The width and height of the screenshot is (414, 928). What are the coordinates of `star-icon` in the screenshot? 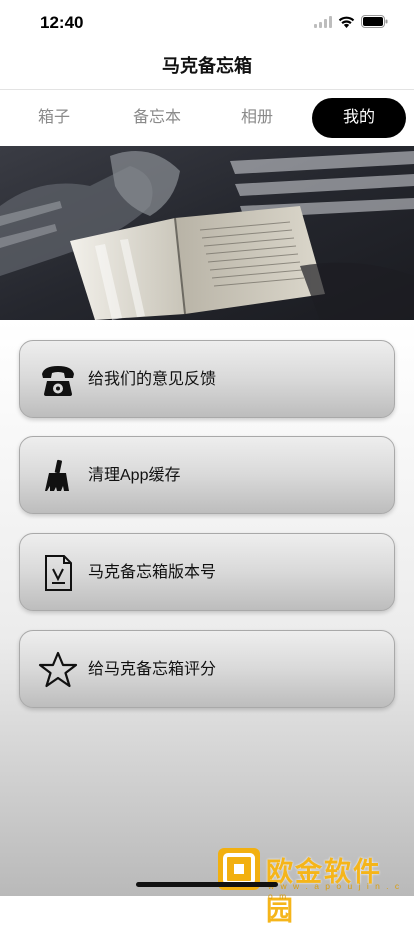 It's located at (58, 670).